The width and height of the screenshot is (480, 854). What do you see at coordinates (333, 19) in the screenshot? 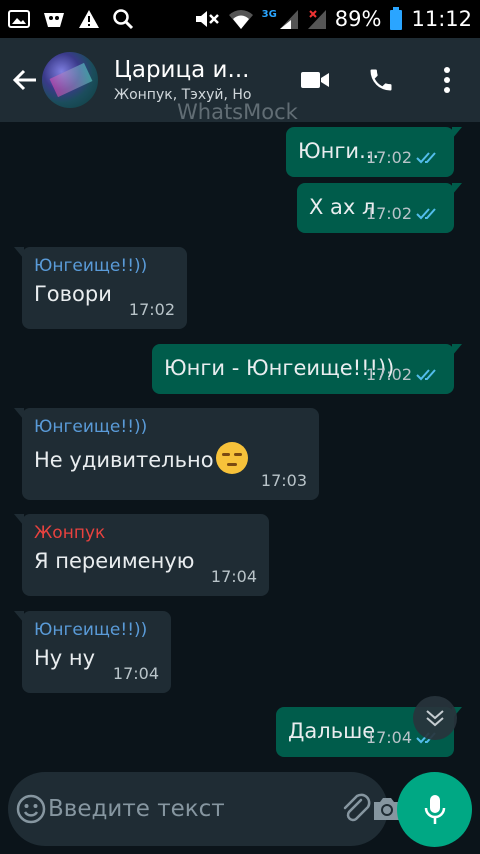
I see `status-right: 3G 89% 11:12` at bounding box center [333, 19].